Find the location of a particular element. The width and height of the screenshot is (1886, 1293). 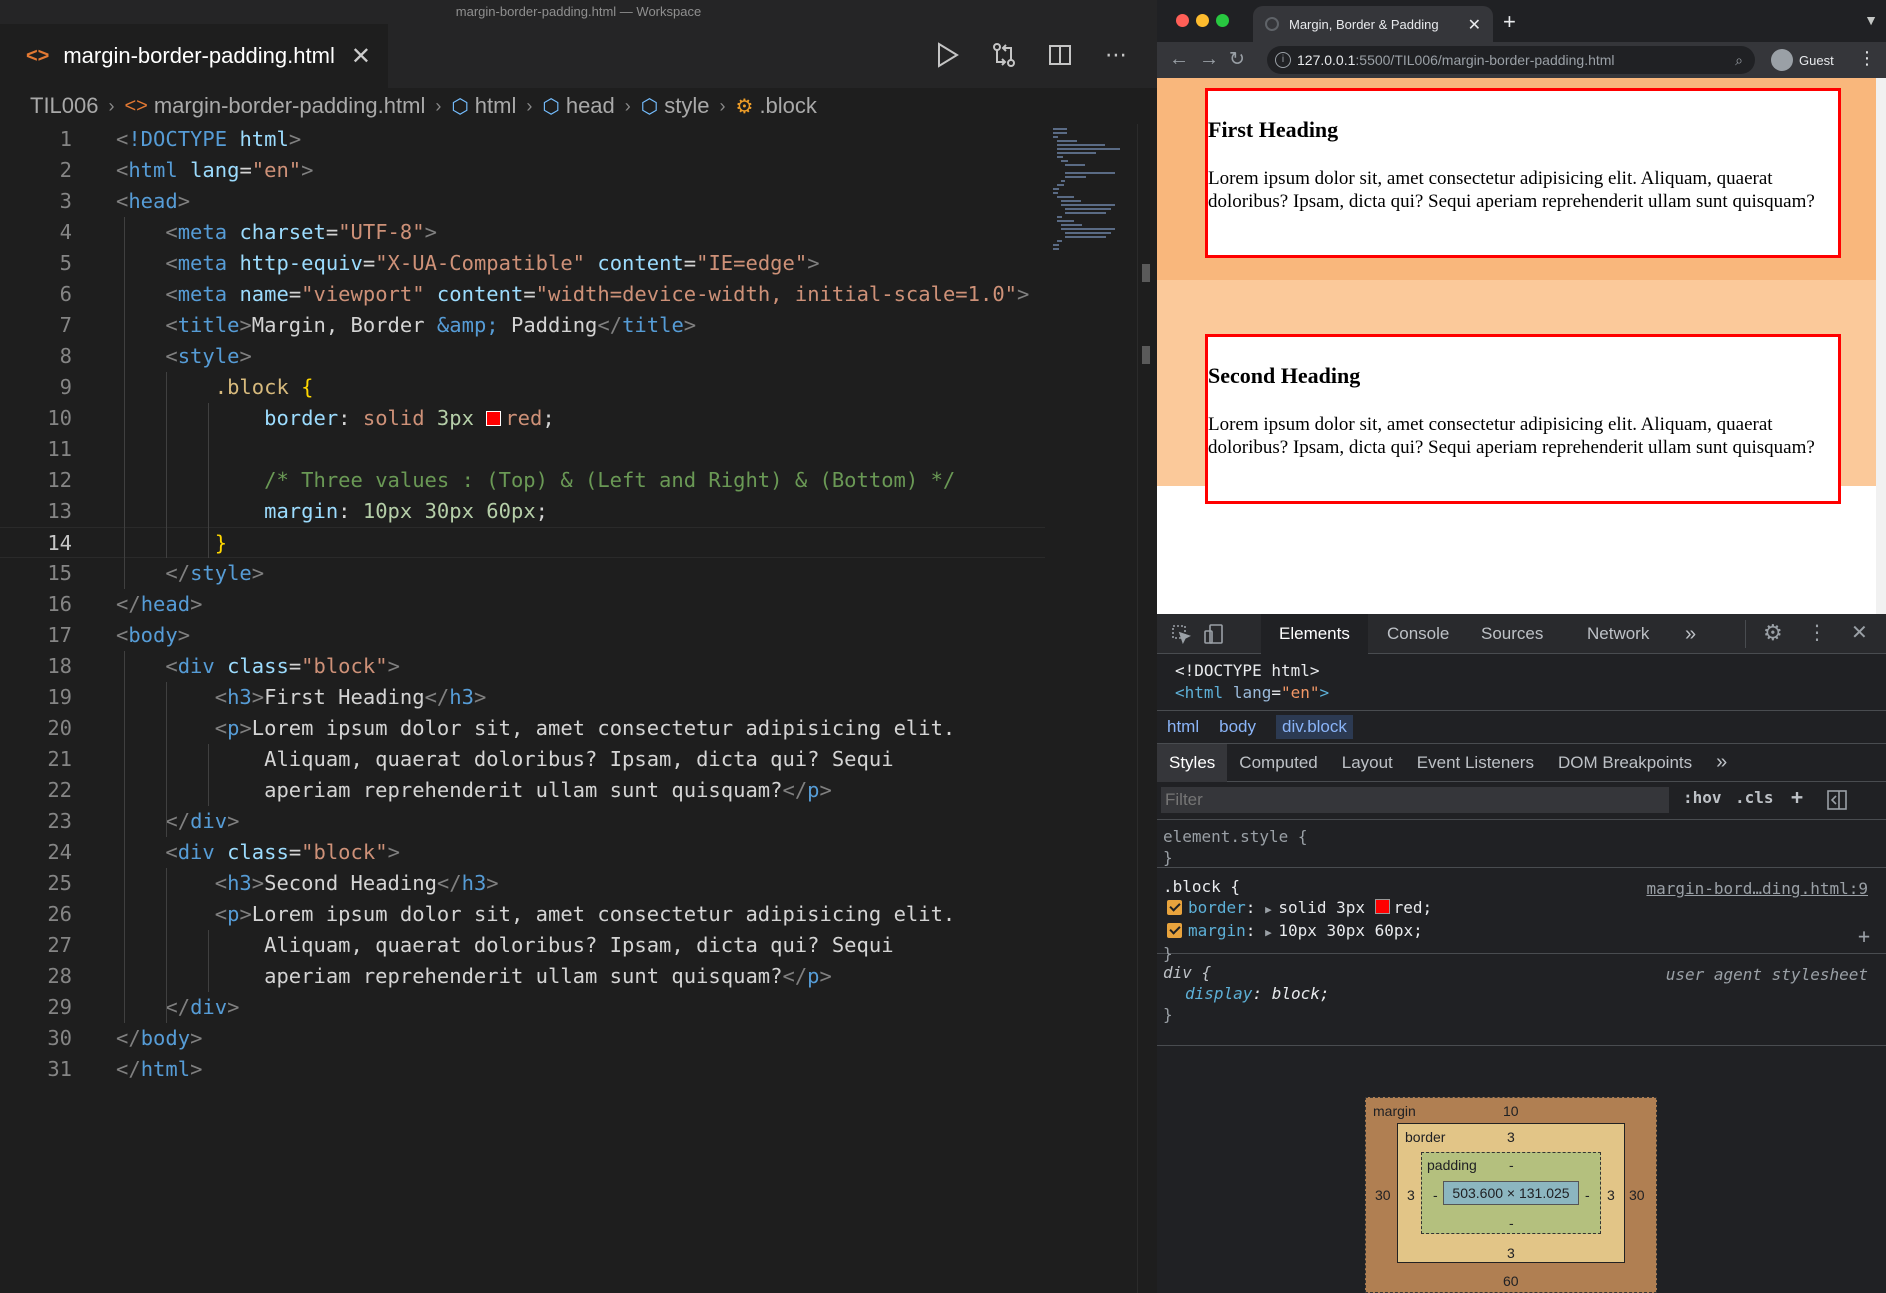

back-icon: ← is located at coordinates (1179, 59).